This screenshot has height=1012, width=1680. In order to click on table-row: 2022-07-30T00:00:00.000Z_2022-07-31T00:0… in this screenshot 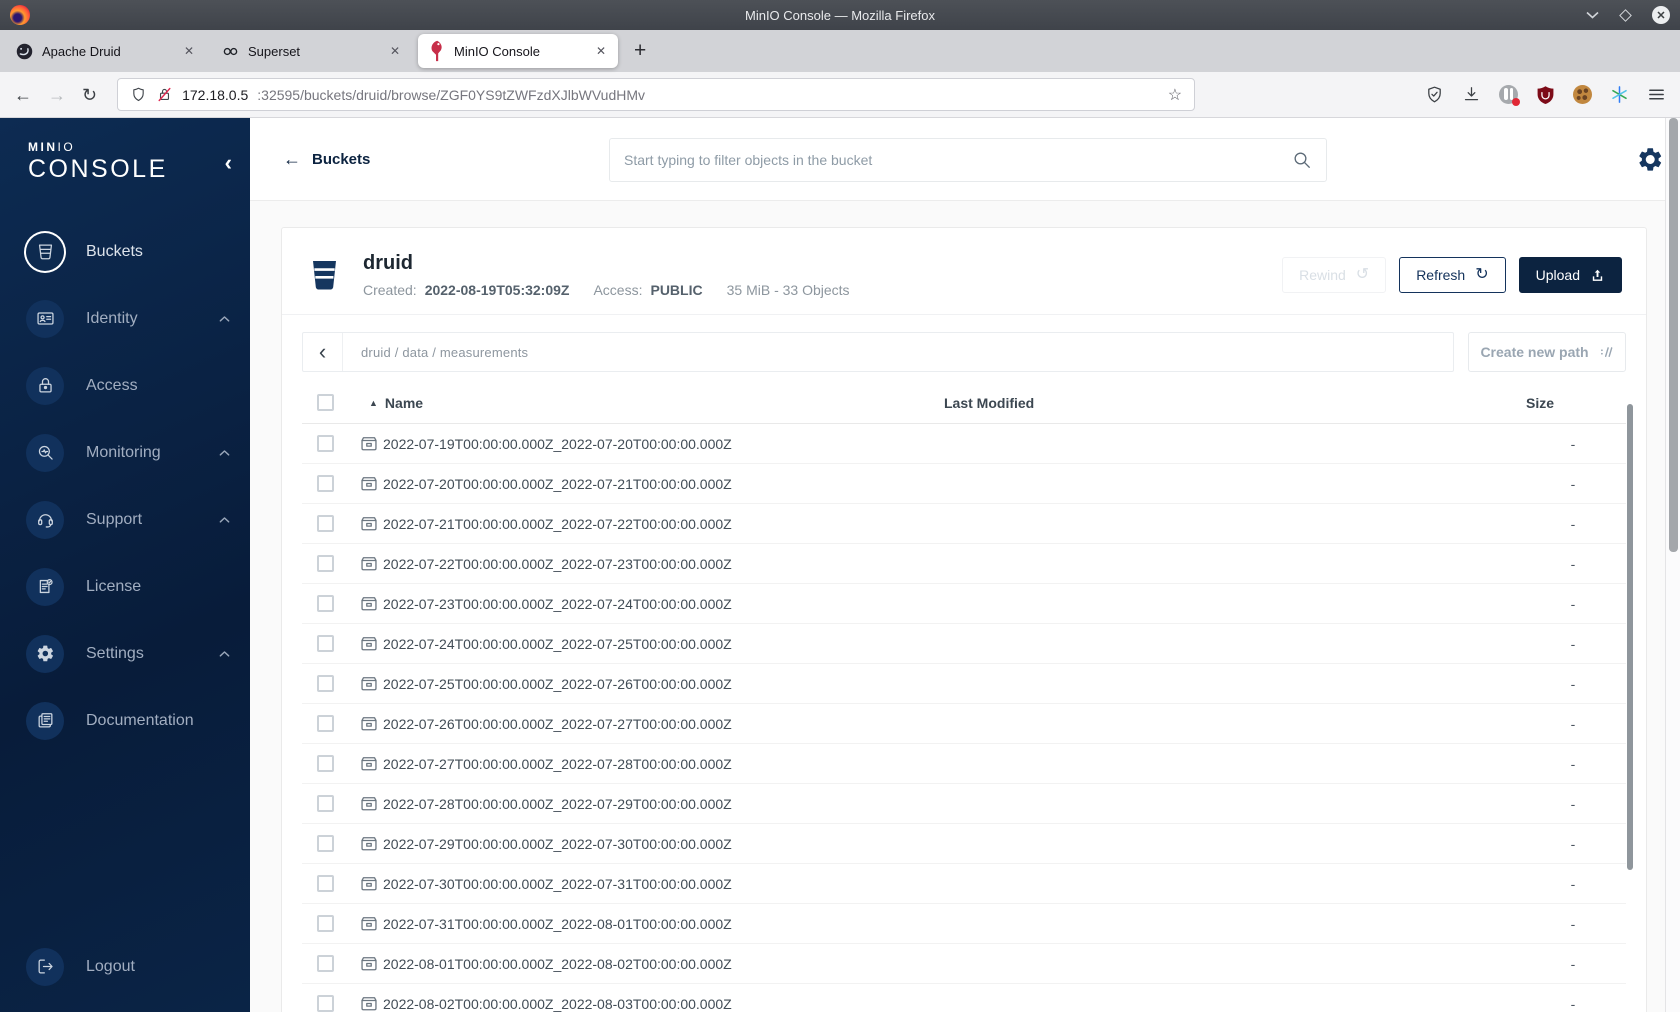, I will do `click(964, 884)`.